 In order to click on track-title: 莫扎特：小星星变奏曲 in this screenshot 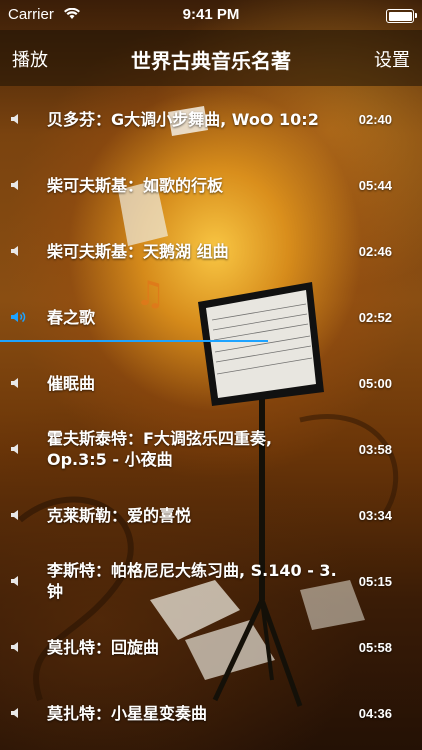, I will do `click(127, 713)`.